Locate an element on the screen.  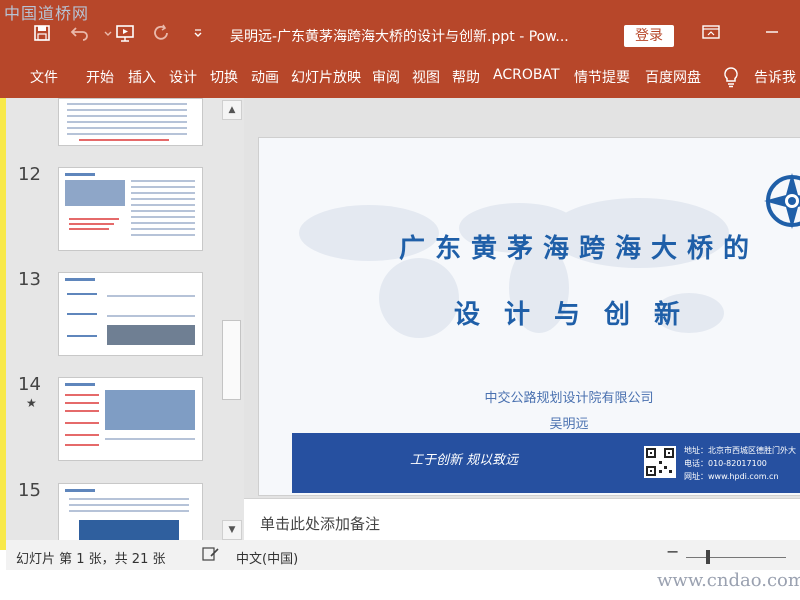
slide-title-line2: 设计与创新 is located at coordinates (578, 315).